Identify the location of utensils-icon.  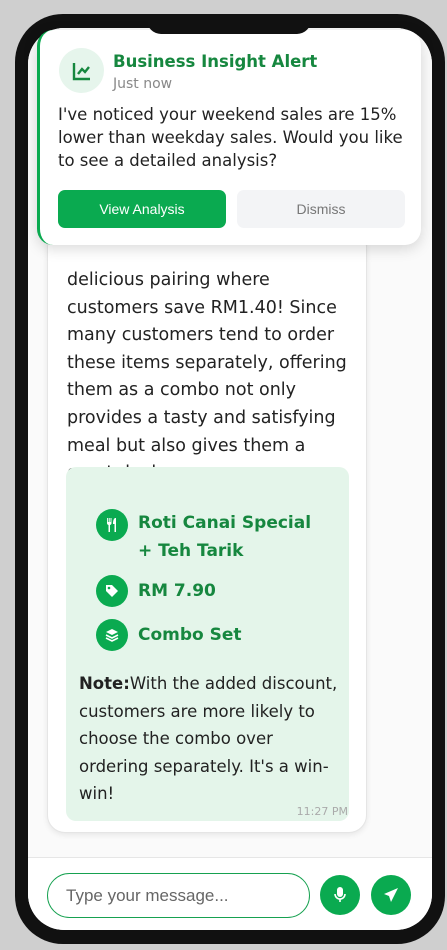
(112, 525).